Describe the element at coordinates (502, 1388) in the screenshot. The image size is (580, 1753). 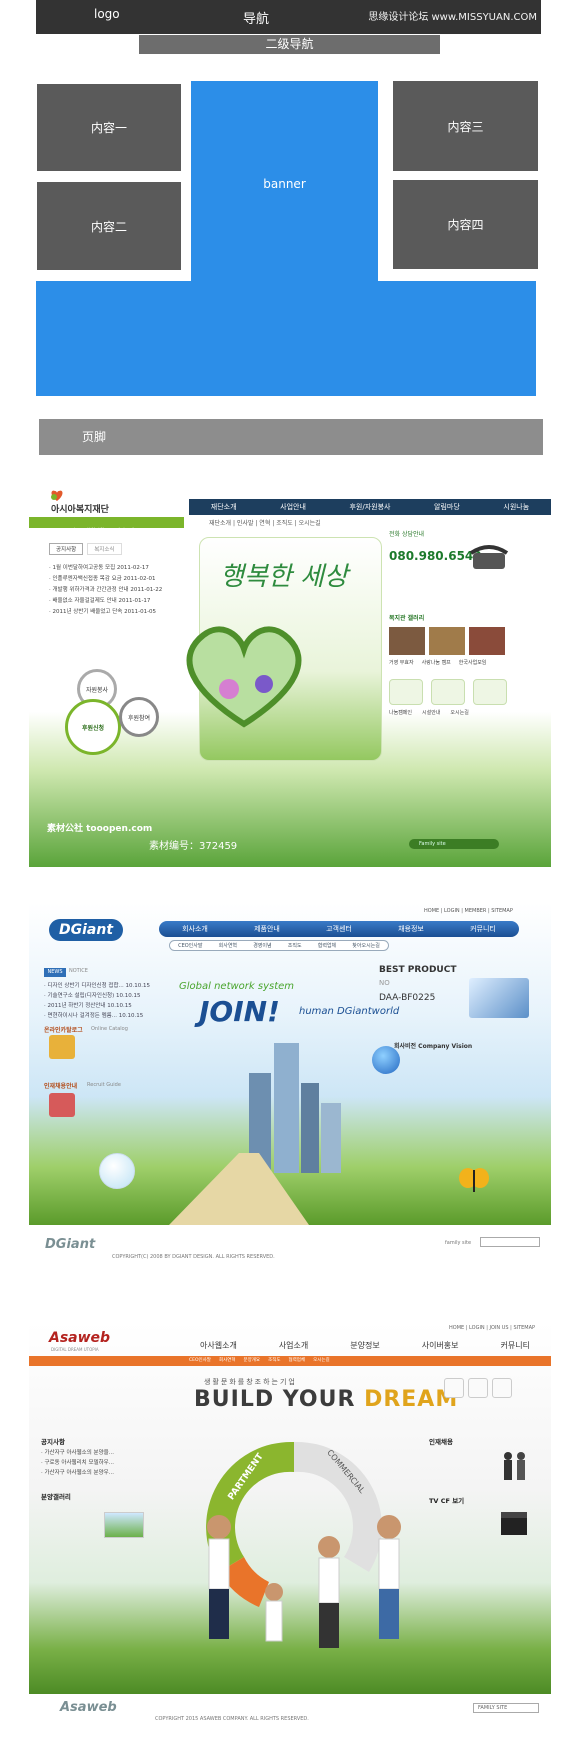
I see `support-icon` at that location.